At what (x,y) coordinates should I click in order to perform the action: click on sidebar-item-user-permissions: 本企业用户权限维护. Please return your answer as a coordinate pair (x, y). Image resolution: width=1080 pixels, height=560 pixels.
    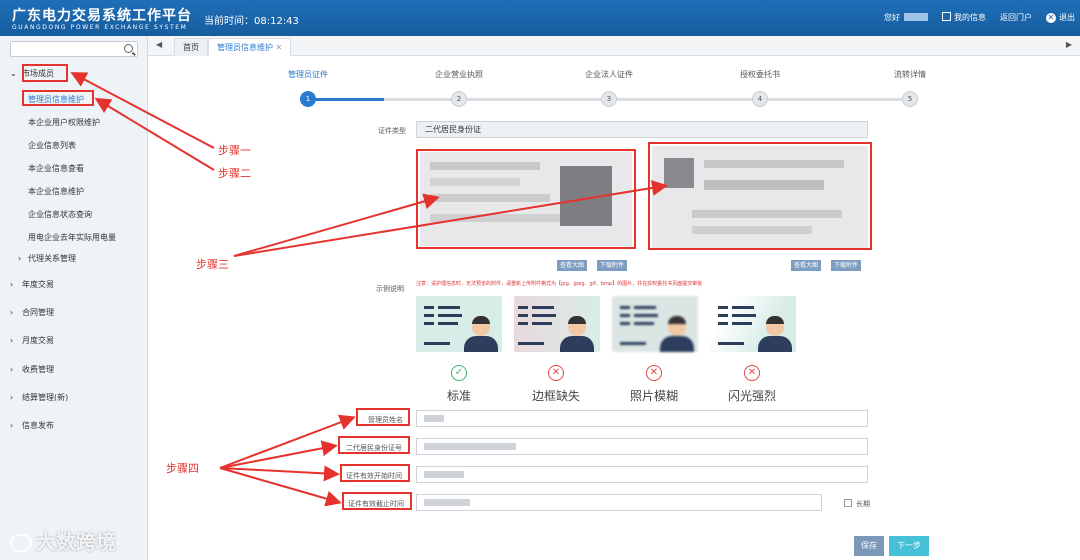
    Looking at the image, I should click on (64, 122).